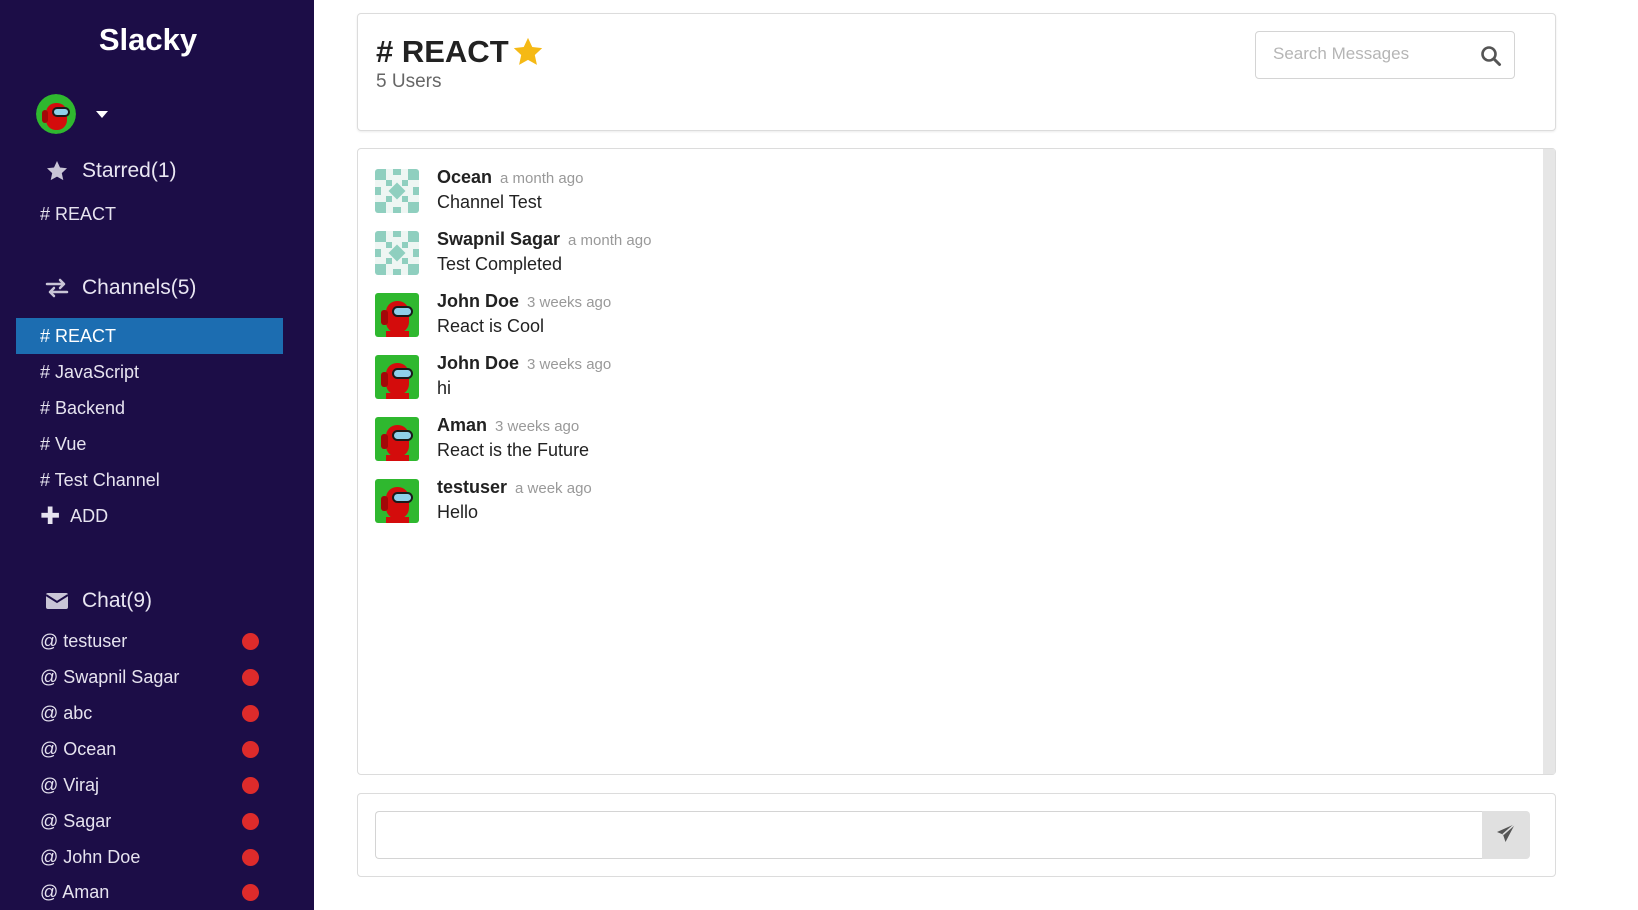  Describe the element at coordinates (57, 601) in the screenshot. I see `envelope-icon` at that location.